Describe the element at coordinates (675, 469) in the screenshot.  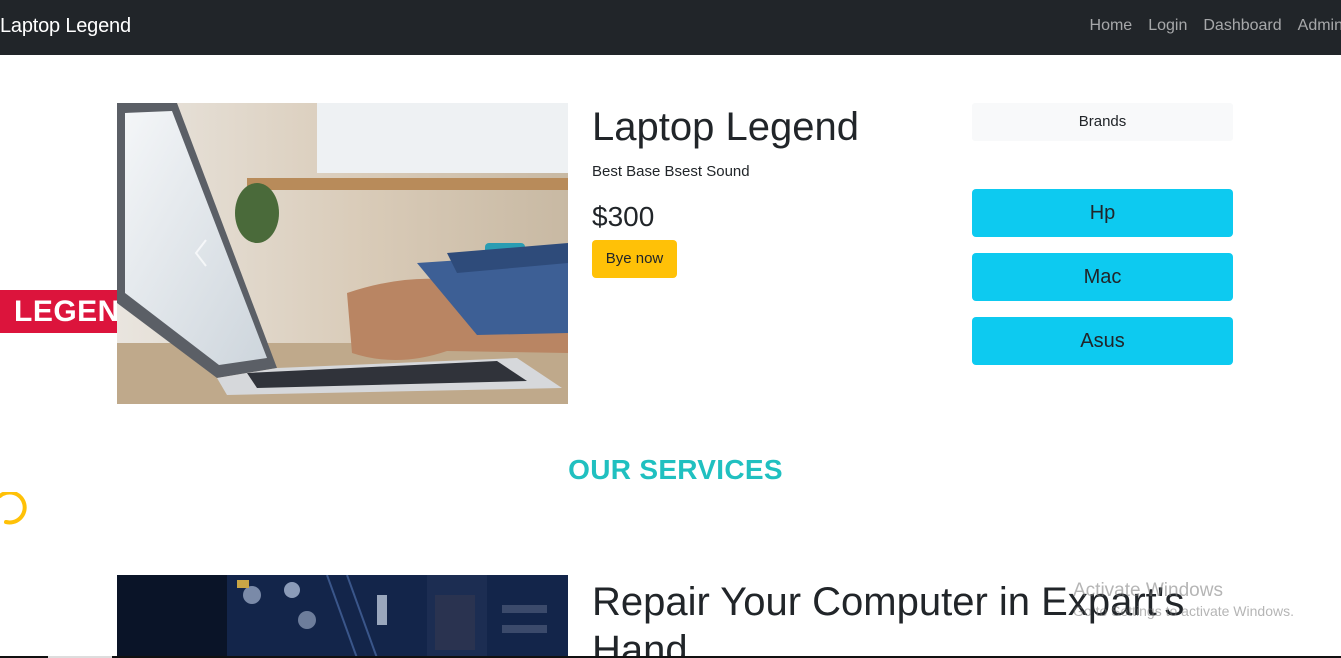
I see `services-heading: OUR SERVICES` at that location.